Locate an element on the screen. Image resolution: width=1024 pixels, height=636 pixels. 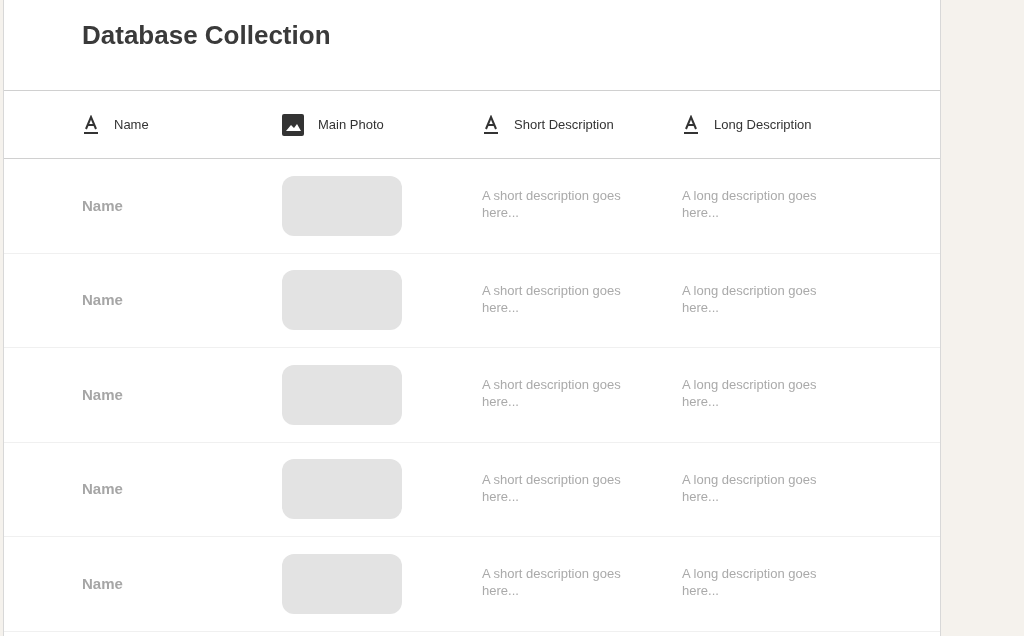
column-header: Short Description is located at coordinates (564, 124).